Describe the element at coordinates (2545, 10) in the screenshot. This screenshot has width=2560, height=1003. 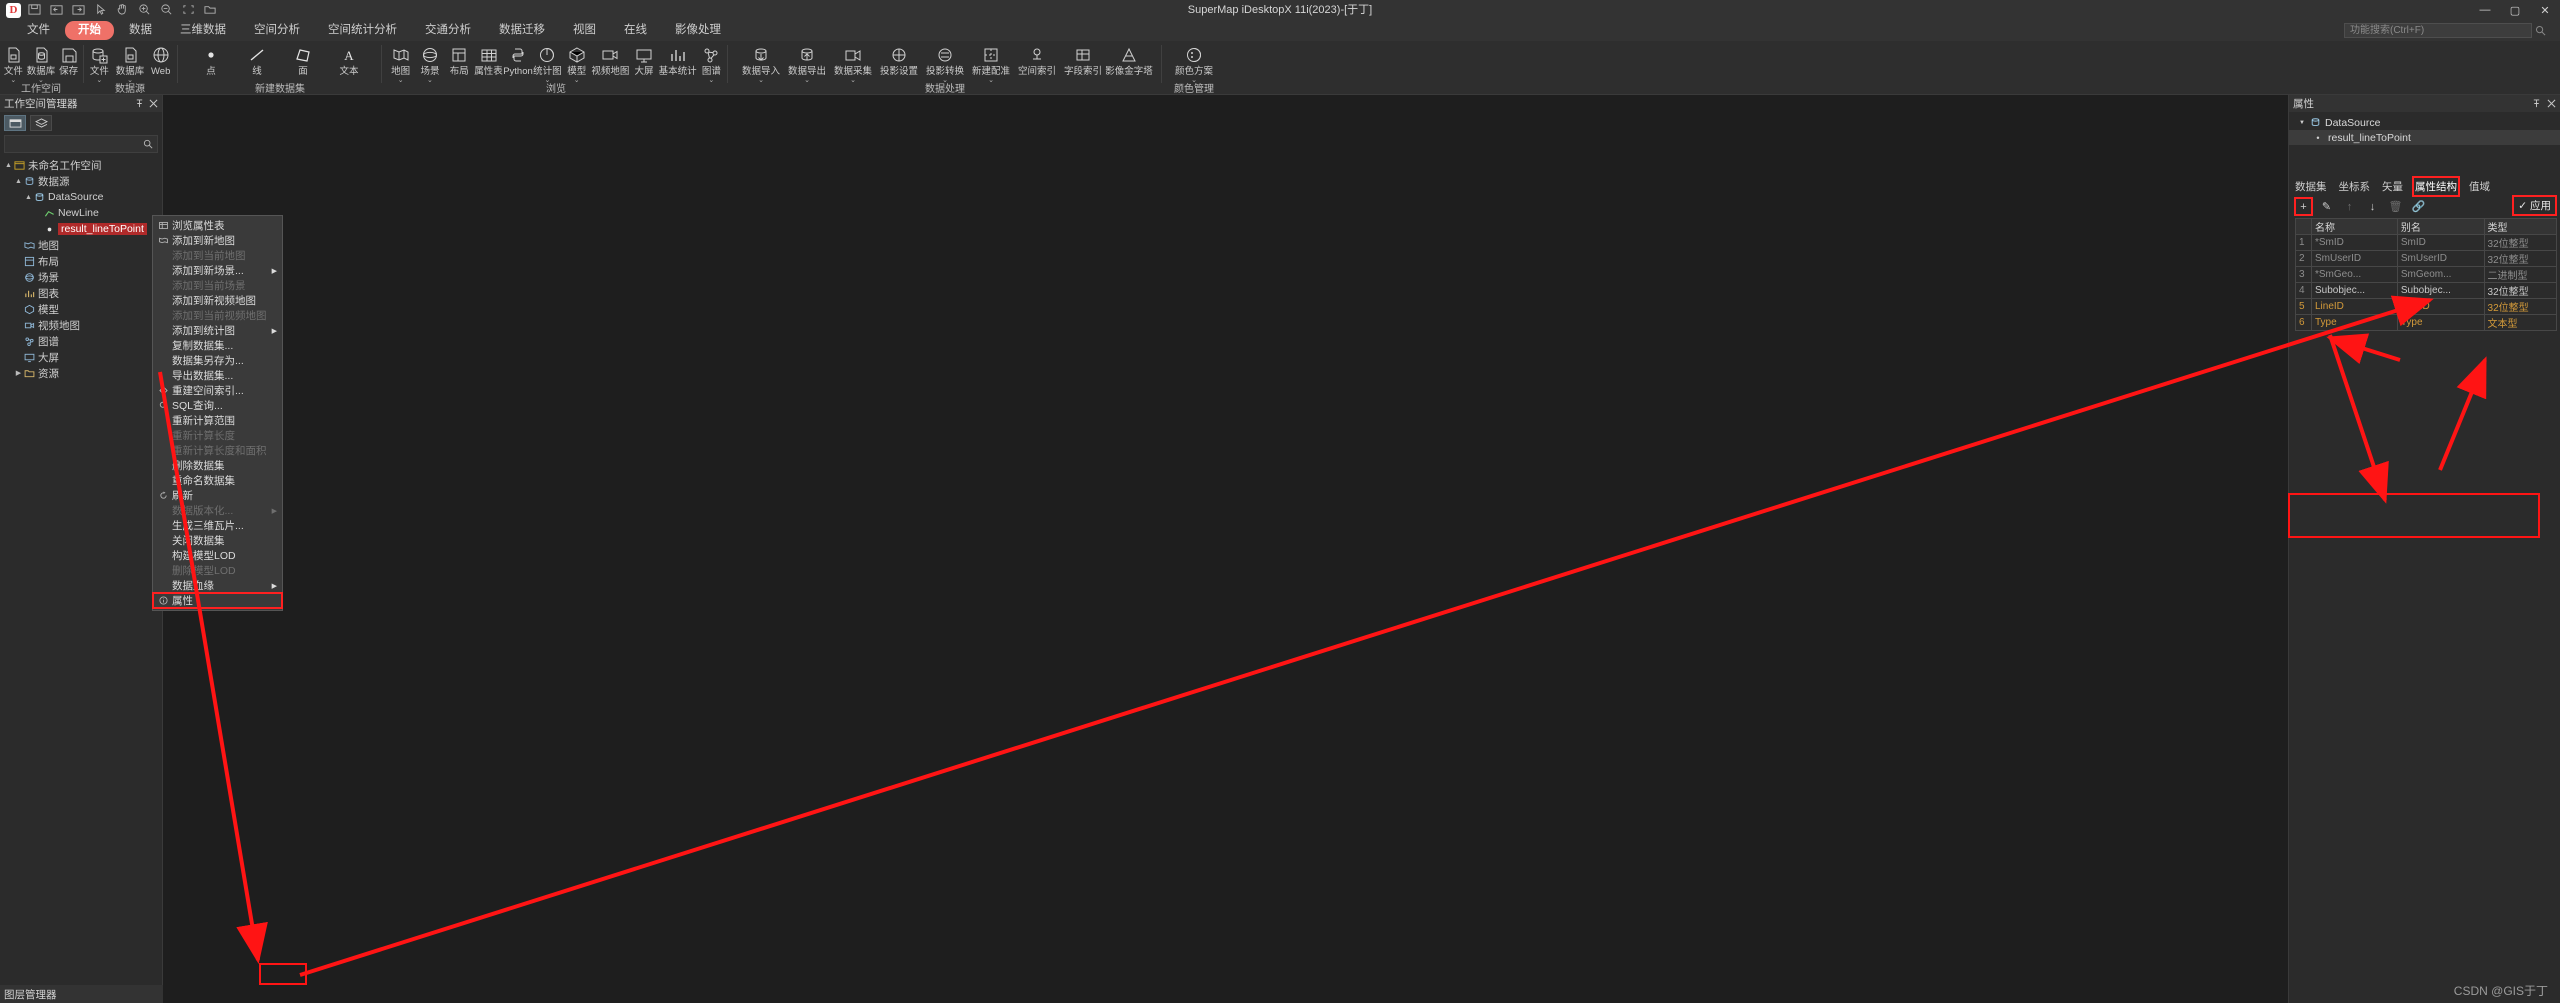
I see `close-button: ✕` at that location.